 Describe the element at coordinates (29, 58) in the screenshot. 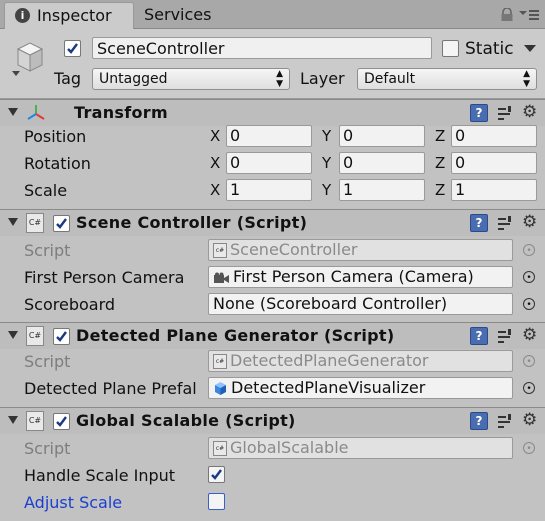

I see `cube-icon` at that location.